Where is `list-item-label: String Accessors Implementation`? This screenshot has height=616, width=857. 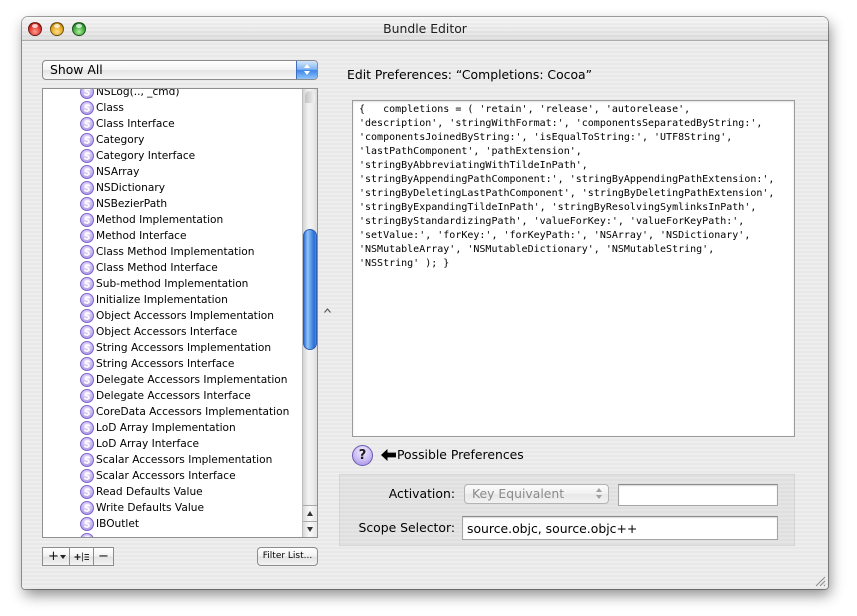 list-item-label: String Accessors Implementation is located at coordinates (184, 348).